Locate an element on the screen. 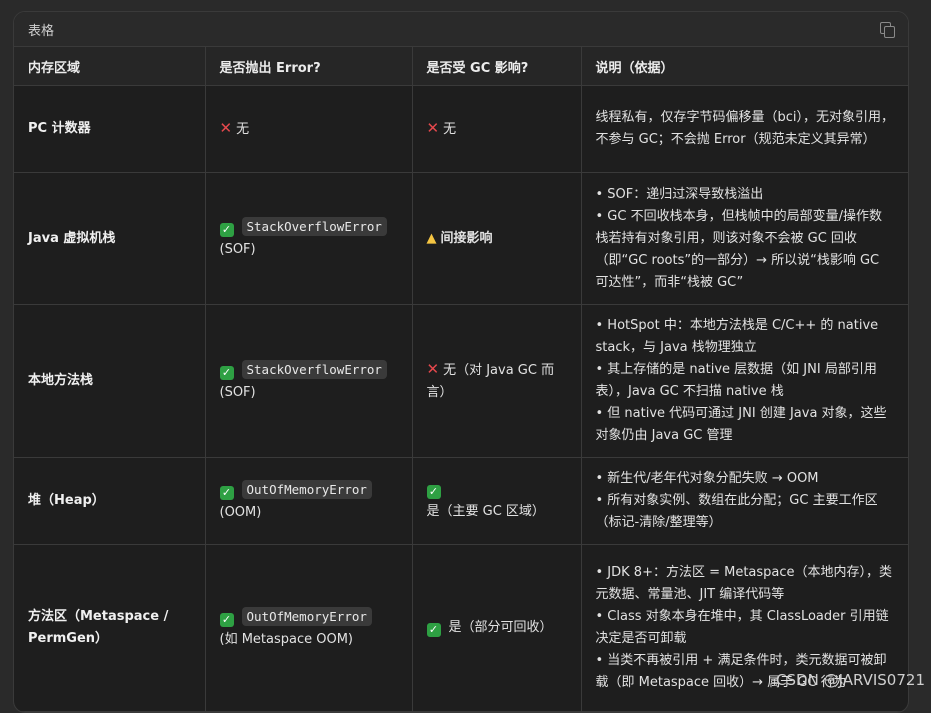  cell-error: ✓ OutOfMemoryError (OOM) is located at coordinates (309, 501).